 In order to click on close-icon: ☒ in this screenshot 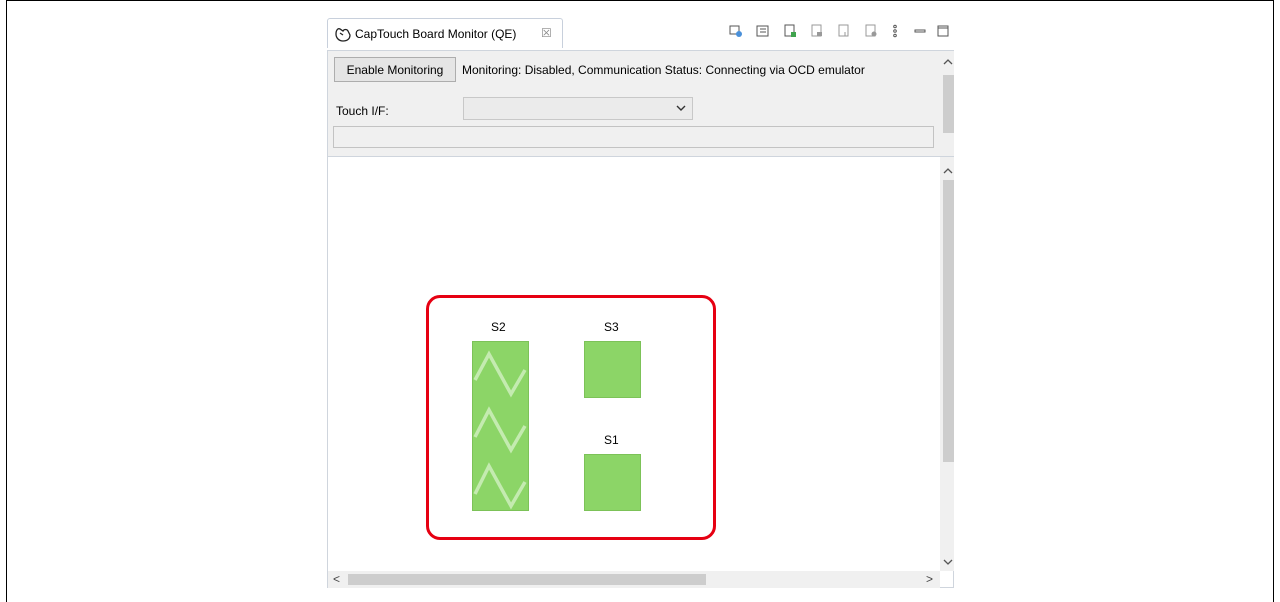, I will do `click(546, 33)`.